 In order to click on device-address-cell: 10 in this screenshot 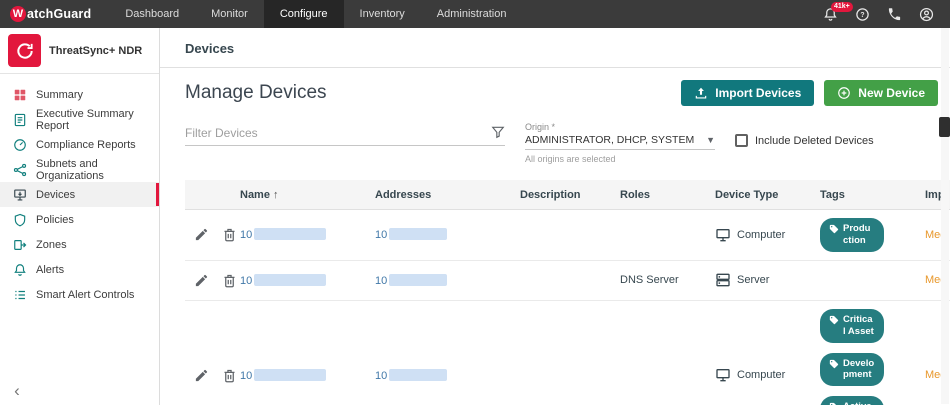, I will do `click(447, 234)`.